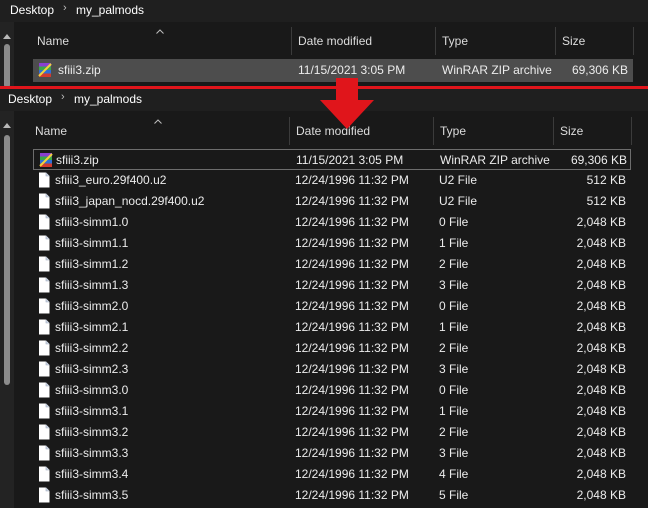  Describe the element at coordinates (324, 11) in the screenshot. I see `breadcrumb: Desktop › my_palmods` at that location.